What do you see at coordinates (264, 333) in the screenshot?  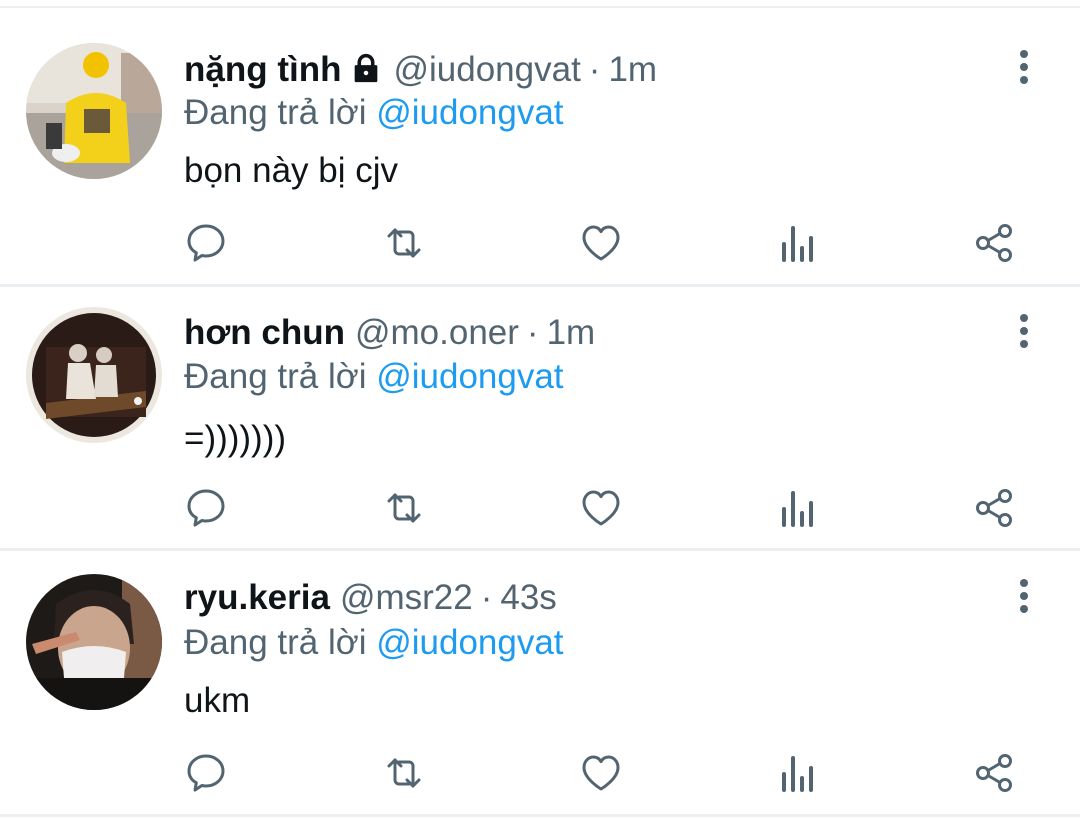 I see `display-name: hơn chun` at bounding box center [264, 333].